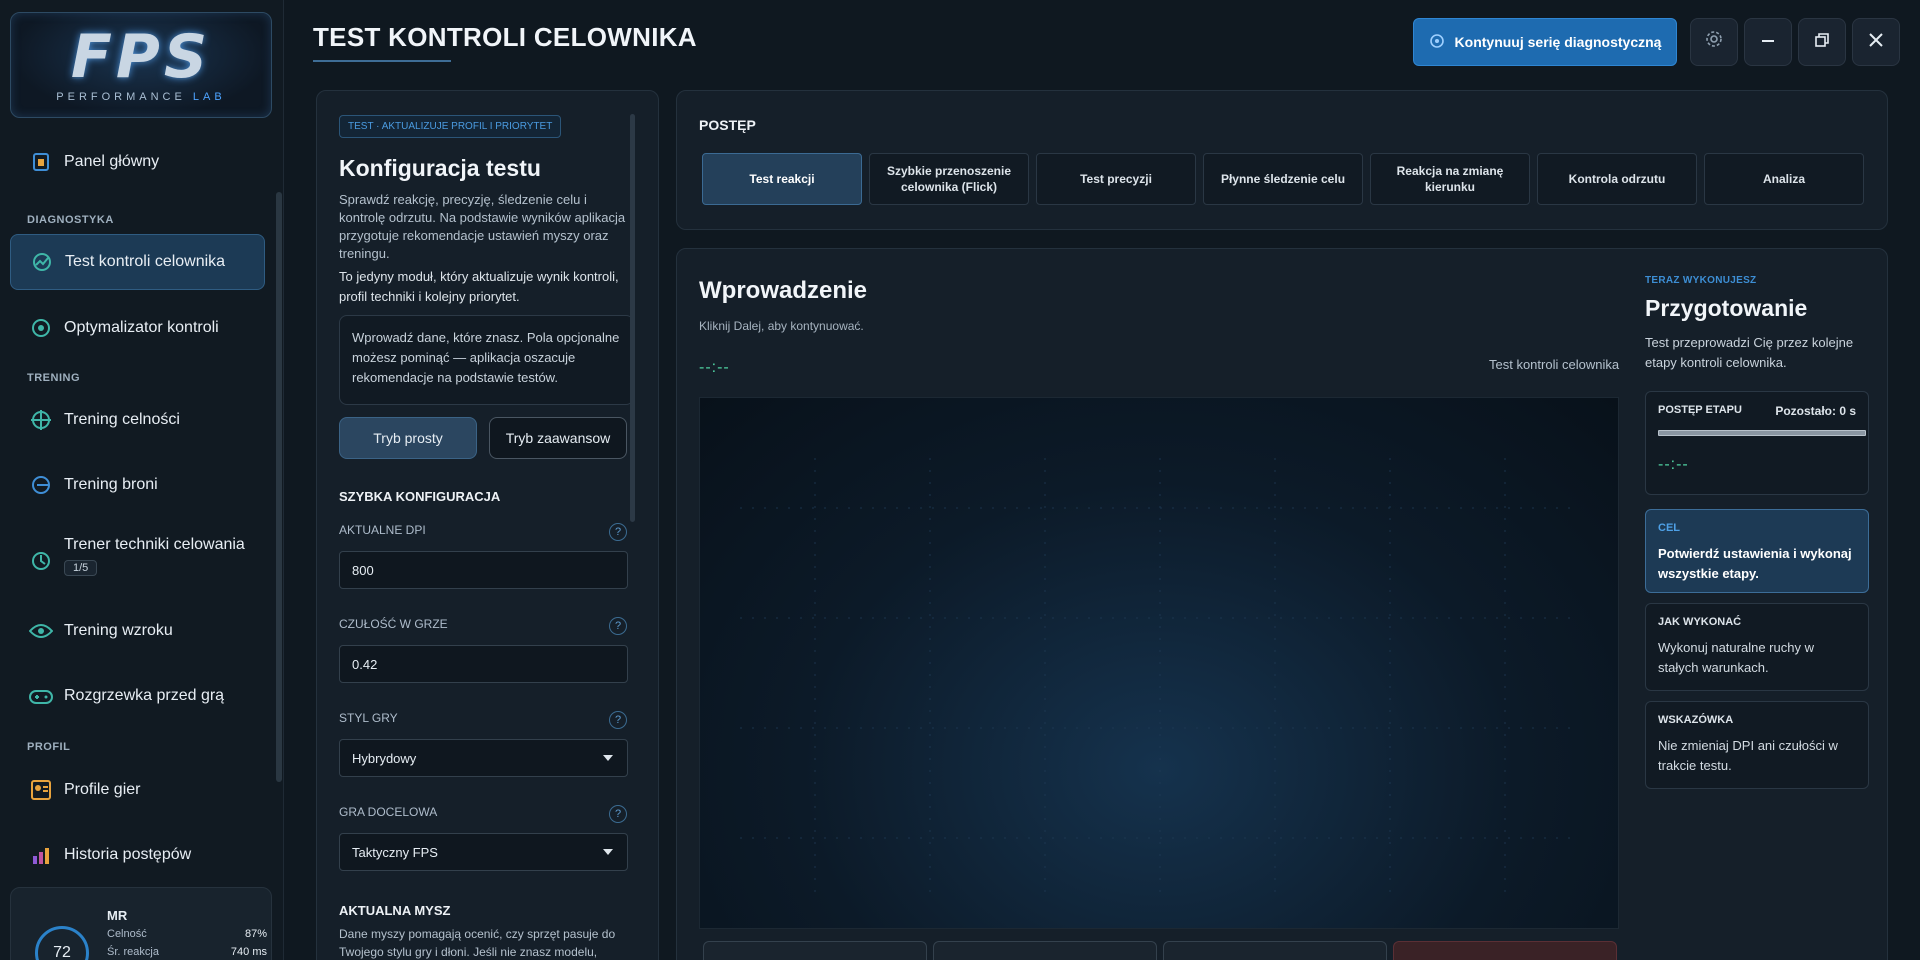 The image size is (1920, 960). What do you see at coordinates (1437, 42) in the screenshot?
I see `refresh-icon` at bounding box center [1437, 42].